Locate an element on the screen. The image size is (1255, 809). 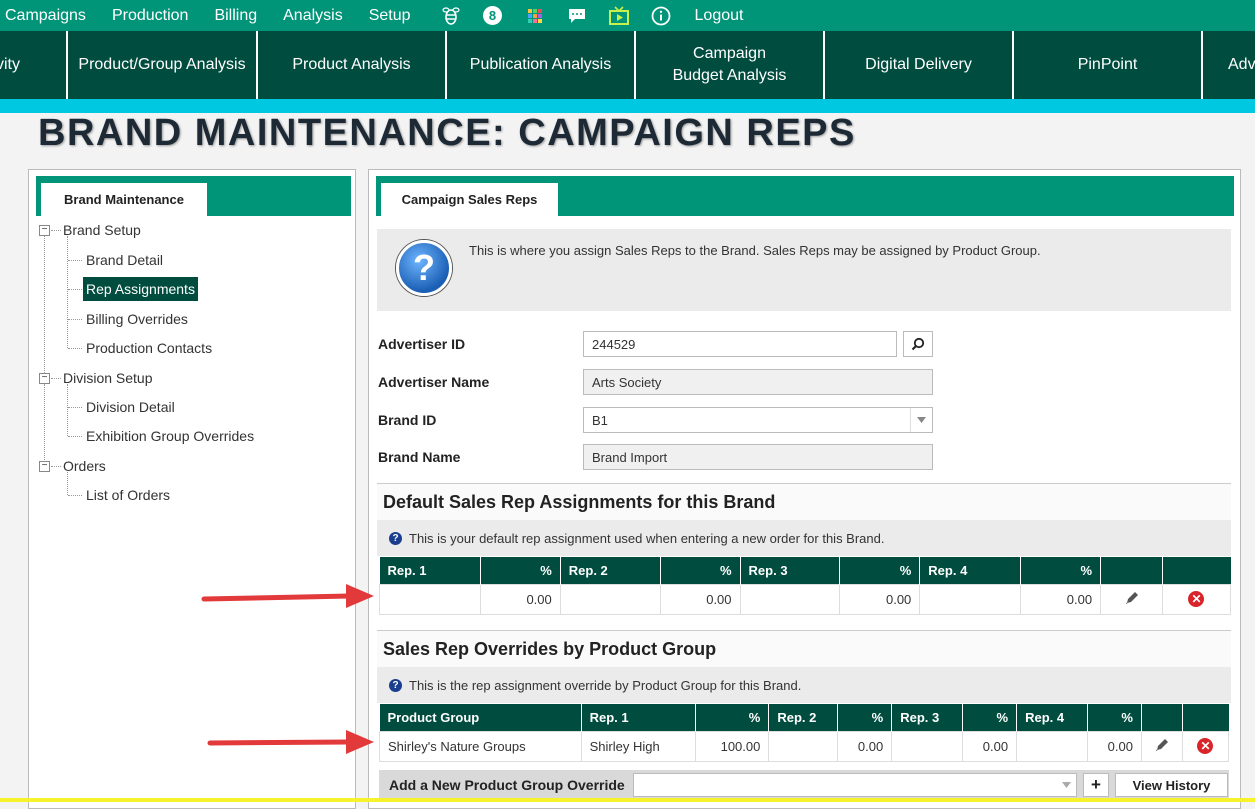
tree-node-list-of-orders: List of Orders is located at coordinates (128, 495).